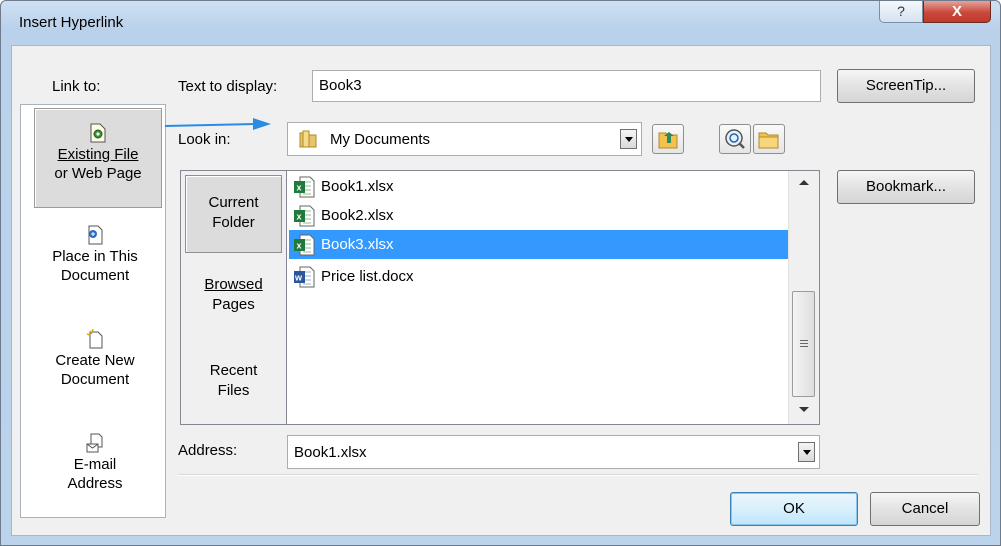 The image size is (1001, 546). Describe the element at coordinates (233, 284) in the screenshot. I see `nav-browsed-pages-label-1: Browsed` at that location.